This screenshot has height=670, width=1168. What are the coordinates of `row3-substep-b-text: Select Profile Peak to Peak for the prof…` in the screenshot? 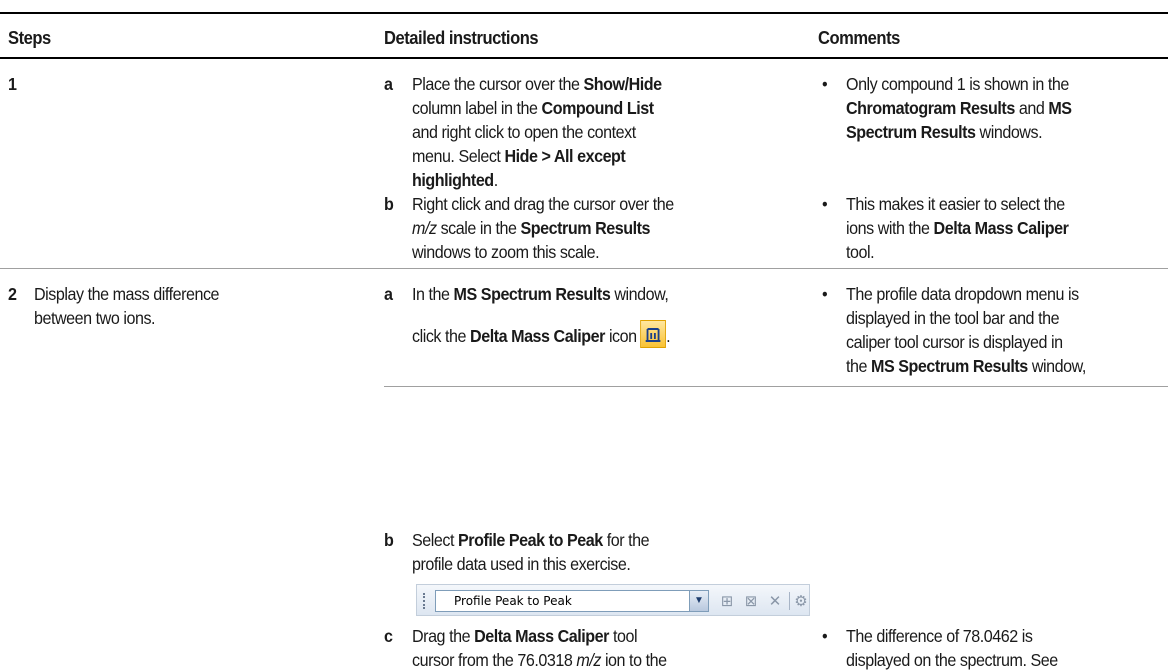 It's located at (531, 552).